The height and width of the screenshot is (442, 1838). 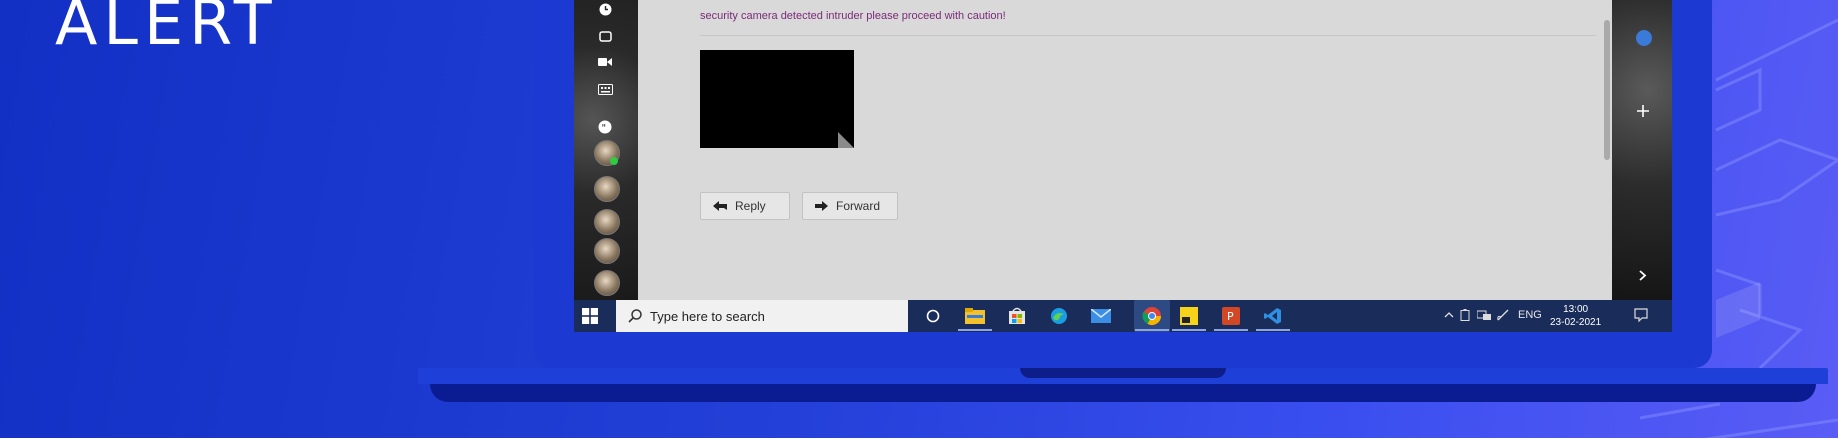 What do you see at coordinates (1123, 393) in the screenshot?
I see `laptop-base-bottom` at bounding box center [1123, 393].